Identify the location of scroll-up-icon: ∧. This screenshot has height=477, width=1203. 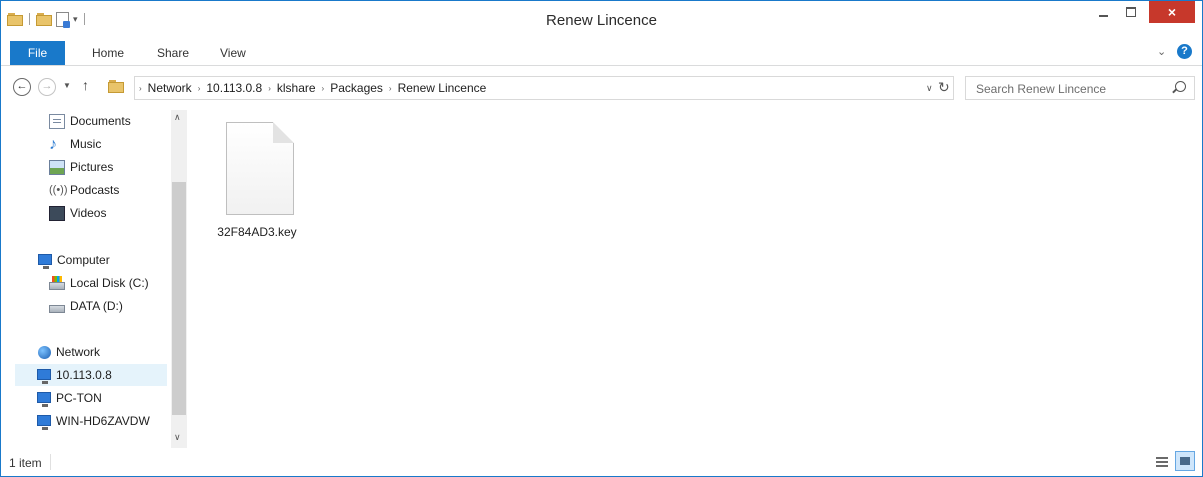
(177, 117).